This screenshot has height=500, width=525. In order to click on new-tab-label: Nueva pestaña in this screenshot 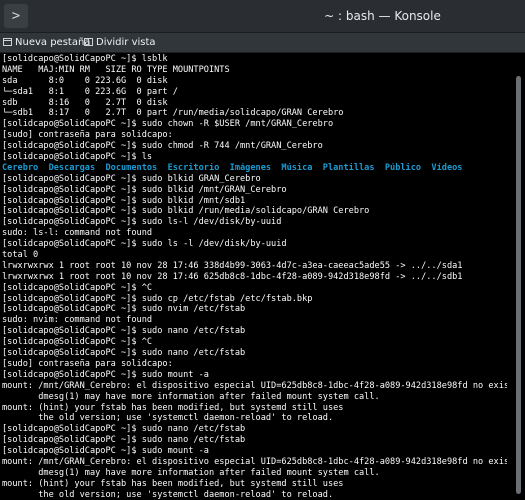, I will do `click(53, 42)`.